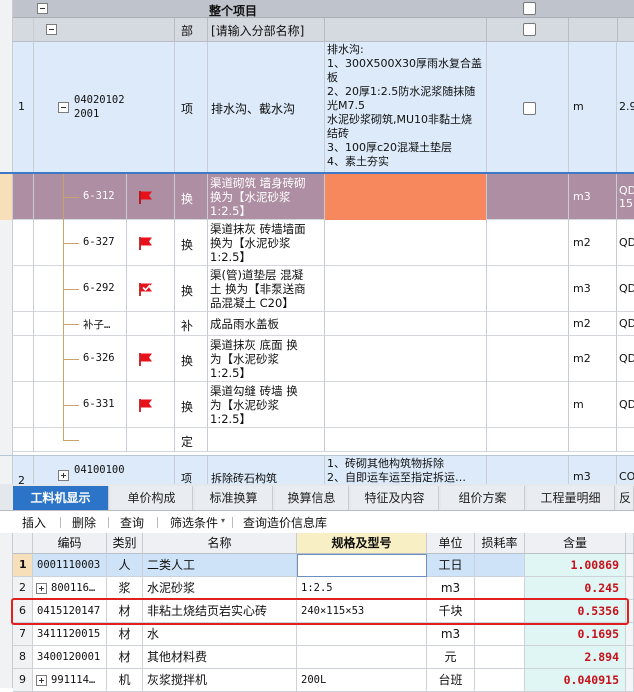  Describe the element at coordinates (395, 498) in the screenshot. I see `tab-features: 特征及内容` at that location.